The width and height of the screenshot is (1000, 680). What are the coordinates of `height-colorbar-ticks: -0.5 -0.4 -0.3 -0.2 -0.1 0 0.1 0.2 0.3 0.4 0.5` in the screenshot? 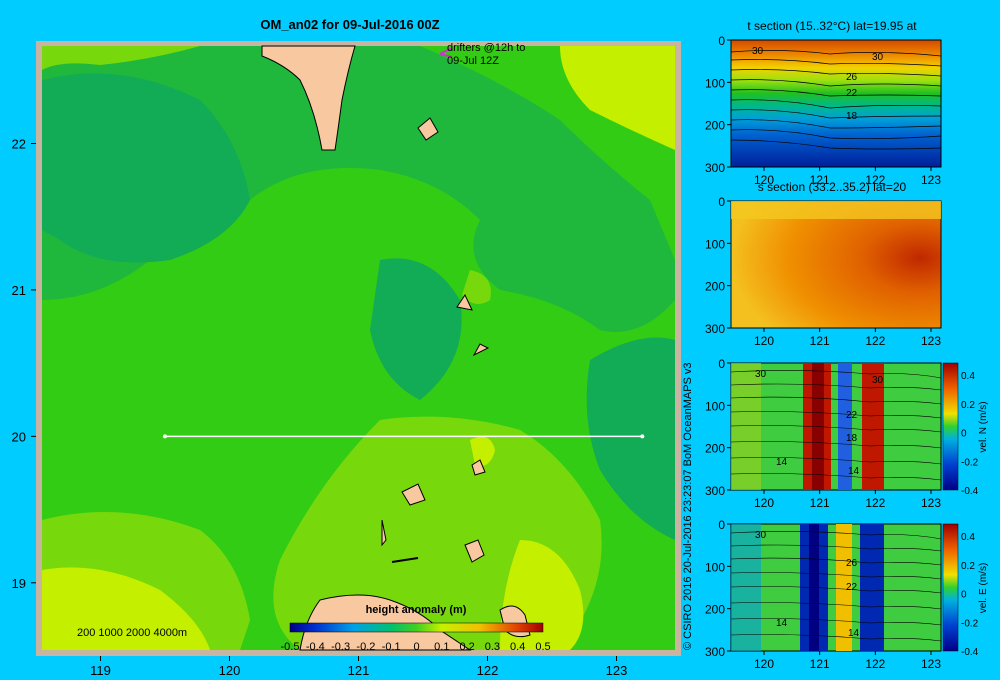 It's located at (416, 647).